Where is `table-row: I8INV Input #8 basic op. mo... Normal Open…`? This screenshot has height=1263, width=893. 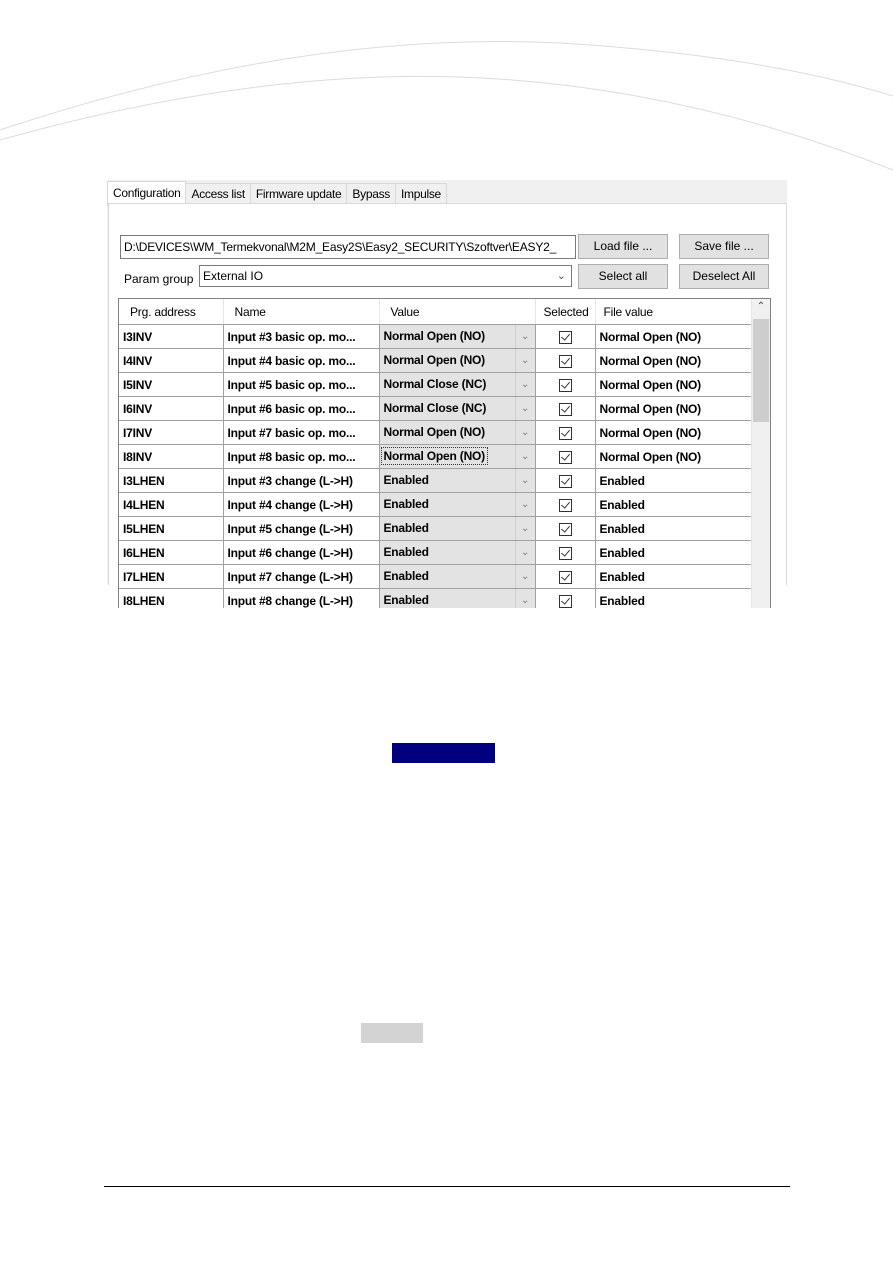 table-row: I8INV Input #8 basic op. mo... Normal Open… is located at coordinates (436, 456).